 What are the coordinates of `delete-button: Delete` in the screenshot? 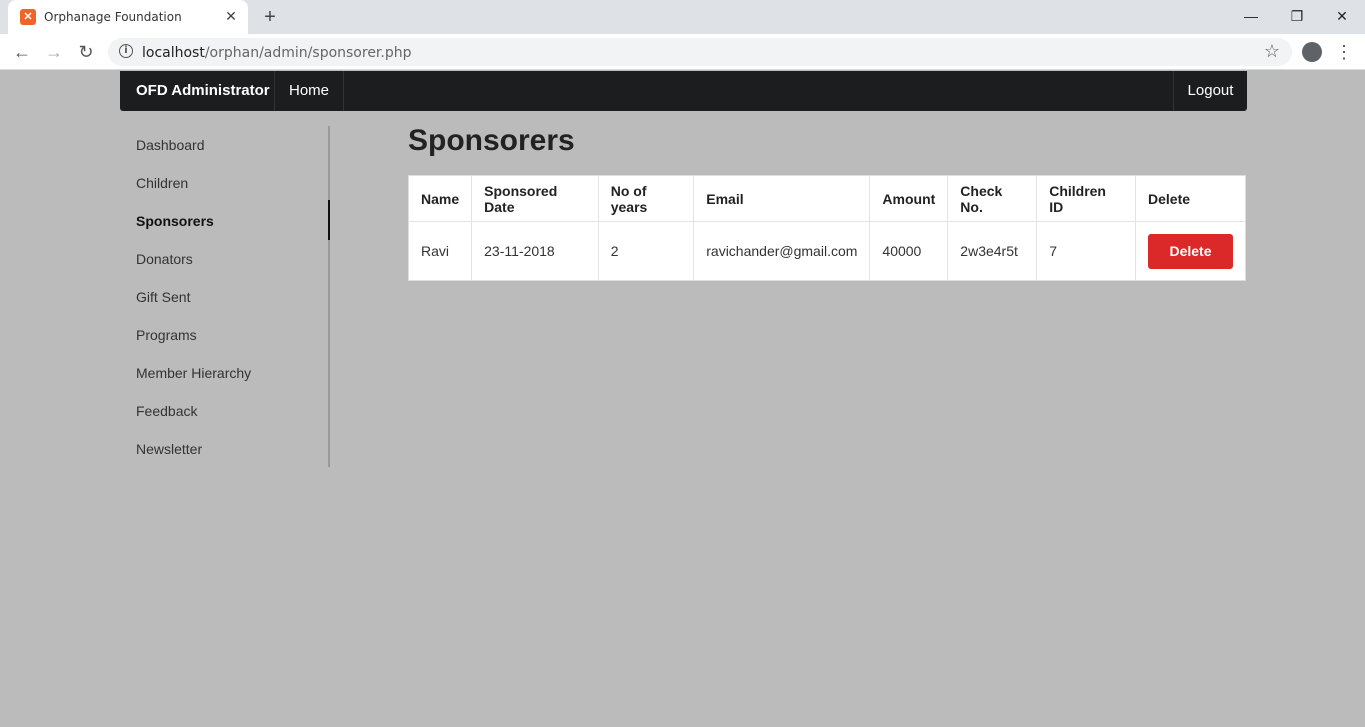 It's located at (1190, 251).